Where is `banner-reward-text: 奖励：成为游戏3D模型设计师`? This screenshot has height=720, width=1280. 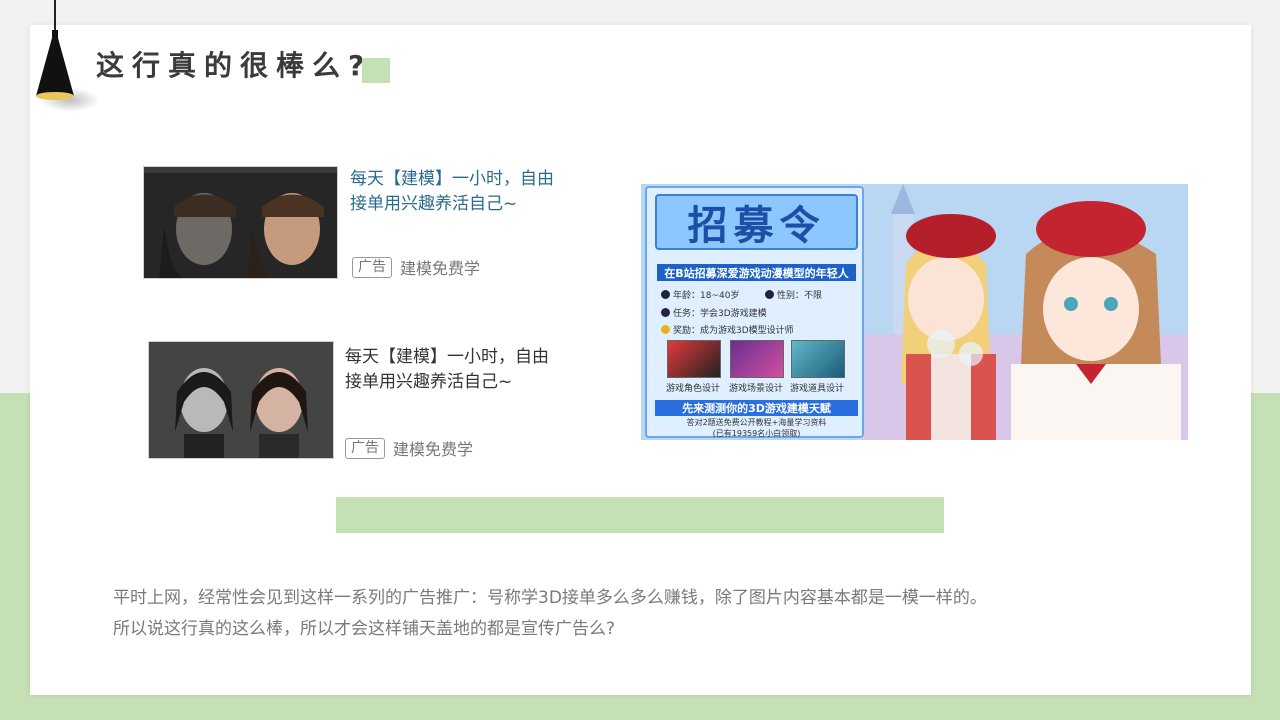 banner-reward-text: 奖励：成为游戏3D模型设计师 is located at coordinates (733, 331).